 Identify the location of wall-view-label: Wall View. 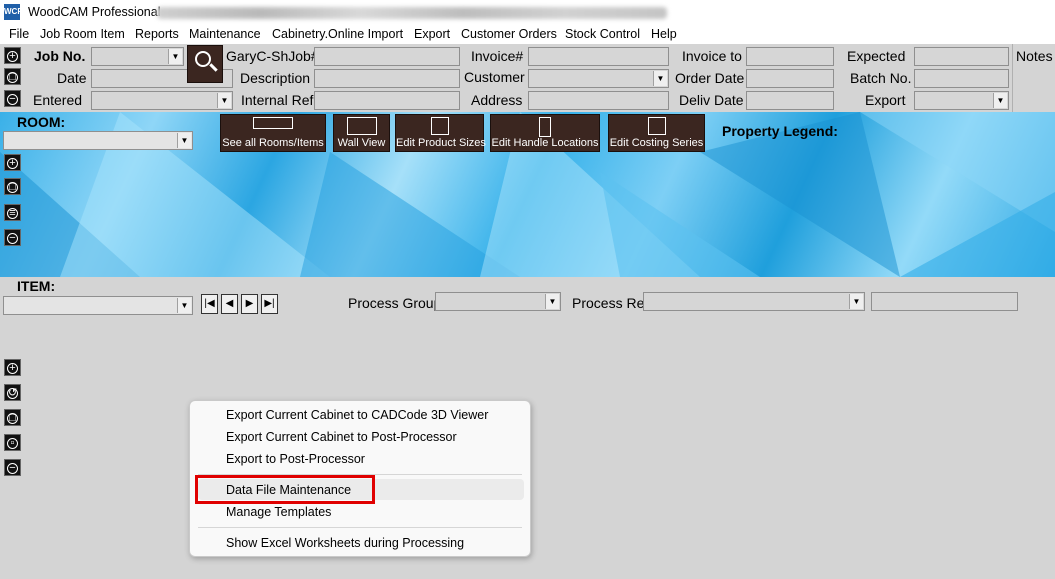
(361, 143).